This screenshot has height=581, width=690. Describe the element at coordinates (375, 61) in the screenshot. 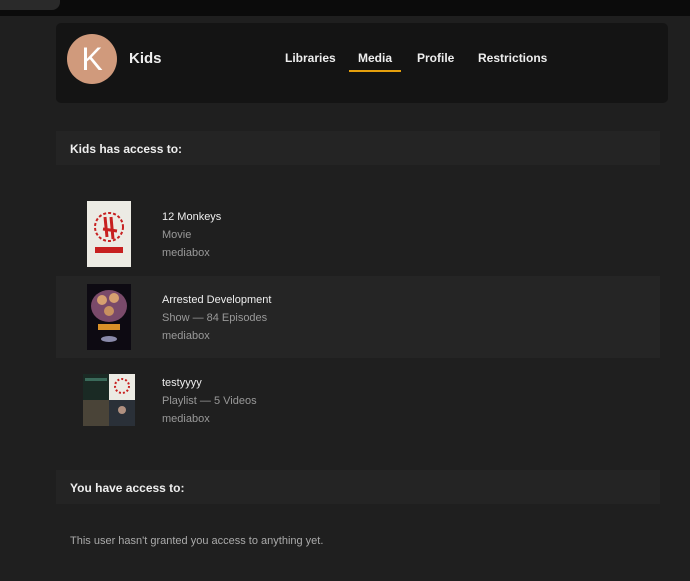

I see `tab-media: Media` at that location.